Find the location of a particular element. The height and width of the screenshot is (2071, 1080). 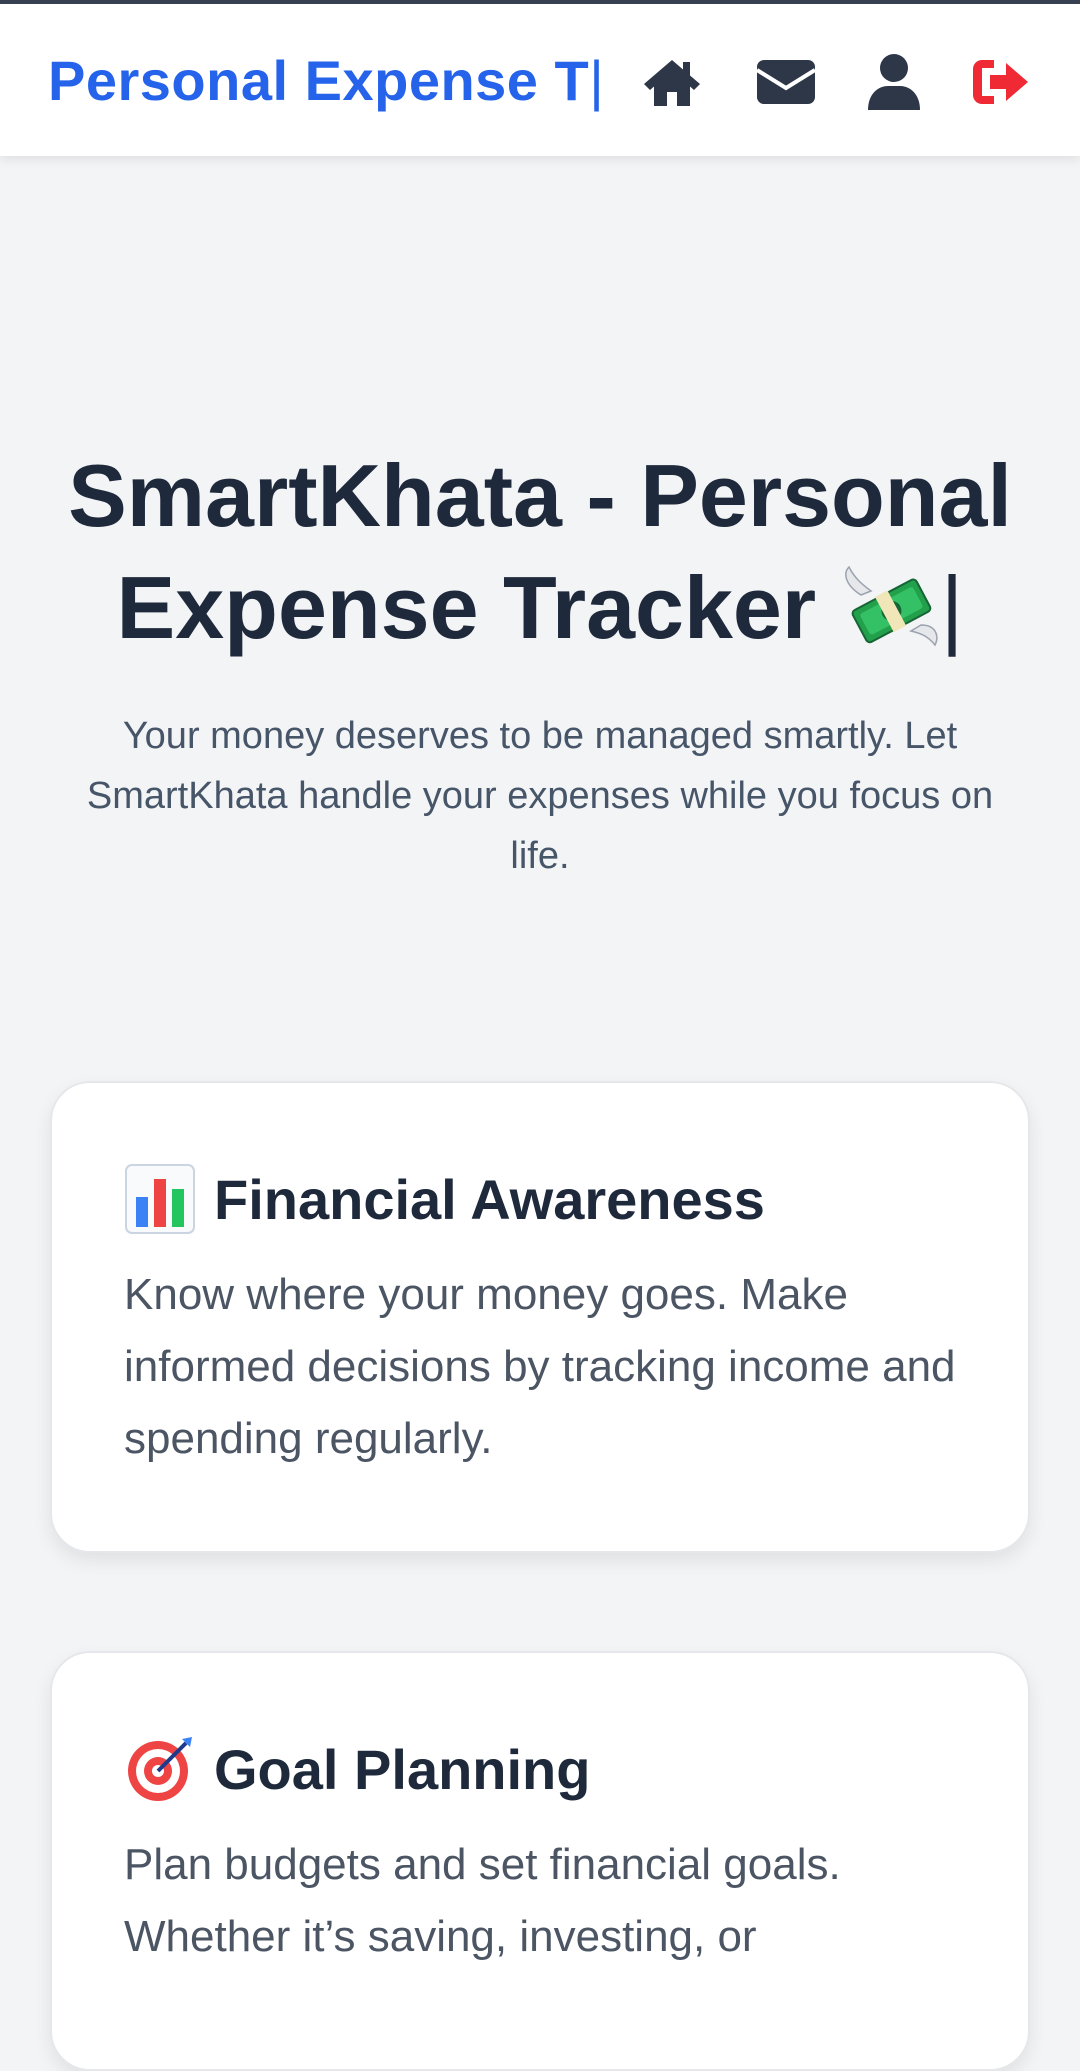

card-title: Financial Awareness is located at coordinates (540, 1199).